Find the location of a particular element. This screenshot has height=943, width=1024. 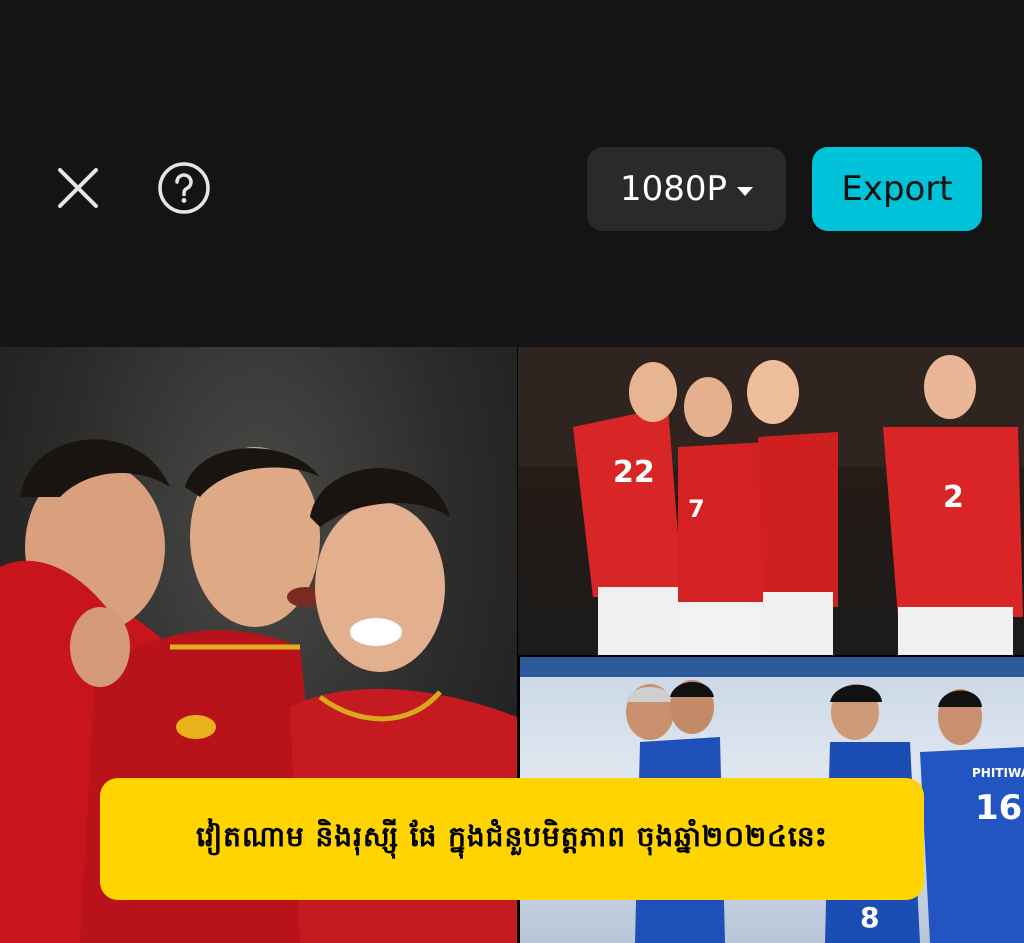

svg-text: 7 is located at coordinates (696, 509).